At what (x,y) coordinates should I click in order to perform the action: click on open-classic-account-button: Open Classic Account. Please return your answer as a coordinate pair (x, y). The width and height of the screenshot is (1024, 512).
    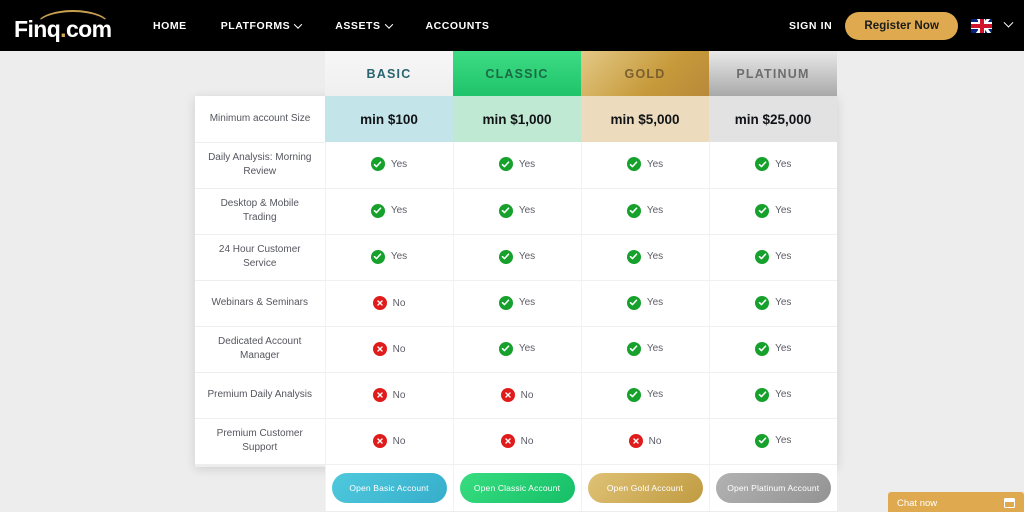
    Looking at the image, I should click on (517, 487).